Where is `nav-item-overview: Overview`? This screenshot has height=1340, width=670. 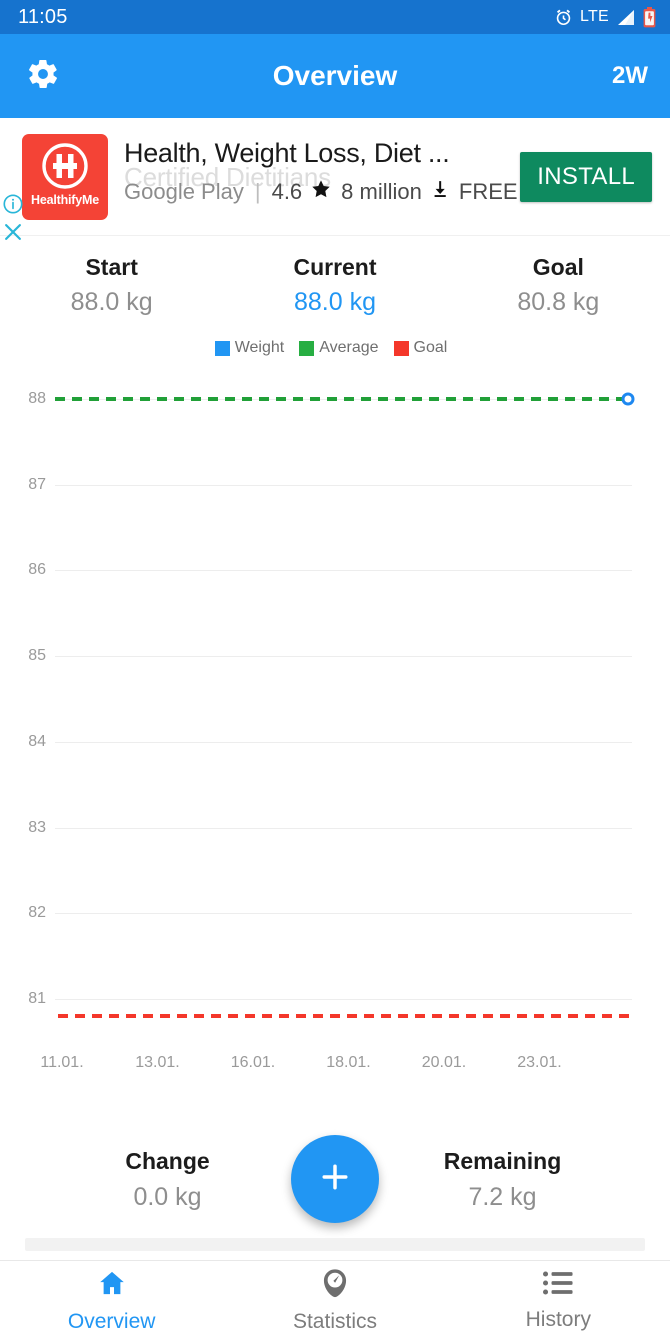
nav-item-overview: Overview is located at coordinates (111, 1301).